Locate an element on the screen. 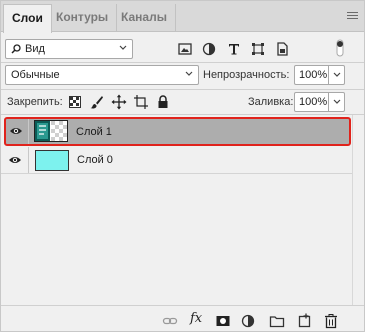  lock-all-icon is located at coordinates (163, 102).